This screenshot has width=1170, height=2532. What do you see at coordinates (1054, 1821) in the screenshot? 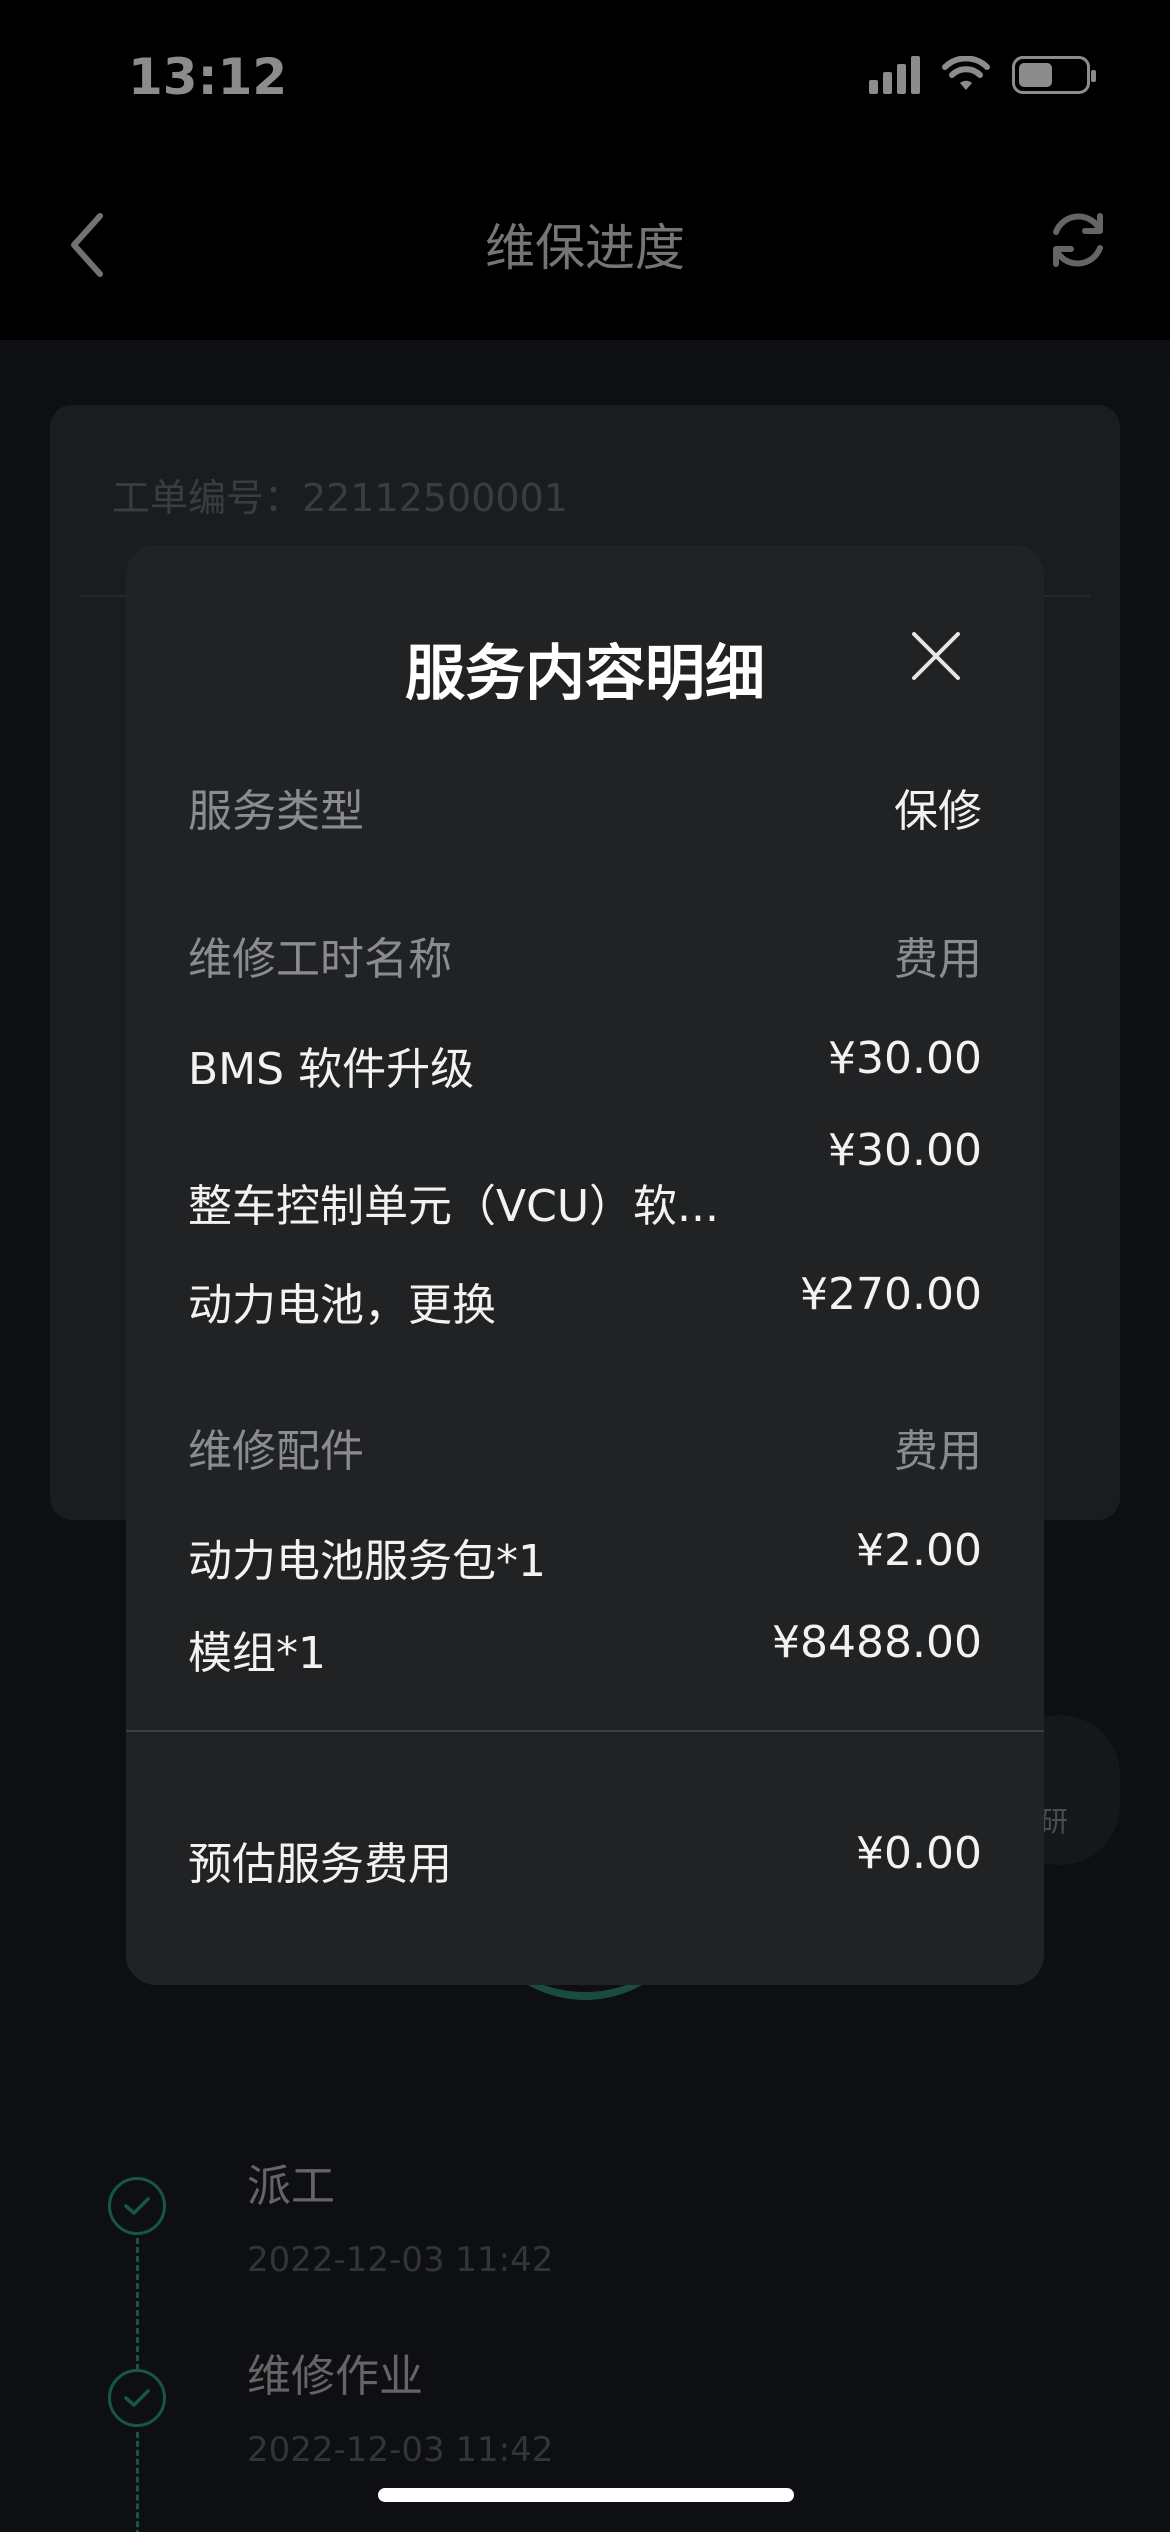
I see `feedback-bubble-label: 研` at bounding box center [1054, 1821].